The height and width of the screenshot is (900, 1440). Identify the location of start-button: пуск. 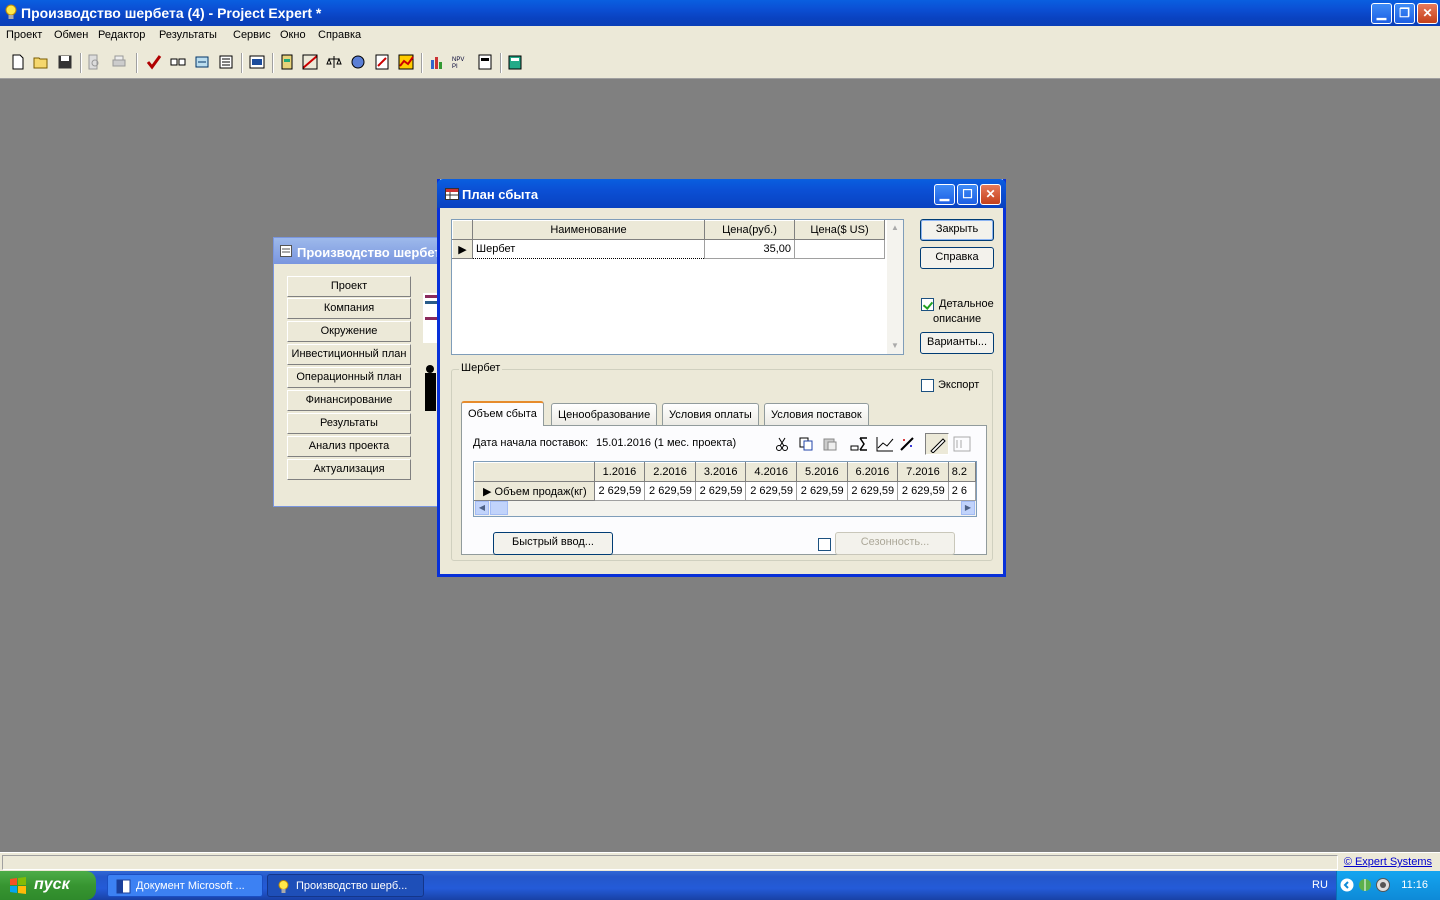
(48, 885).